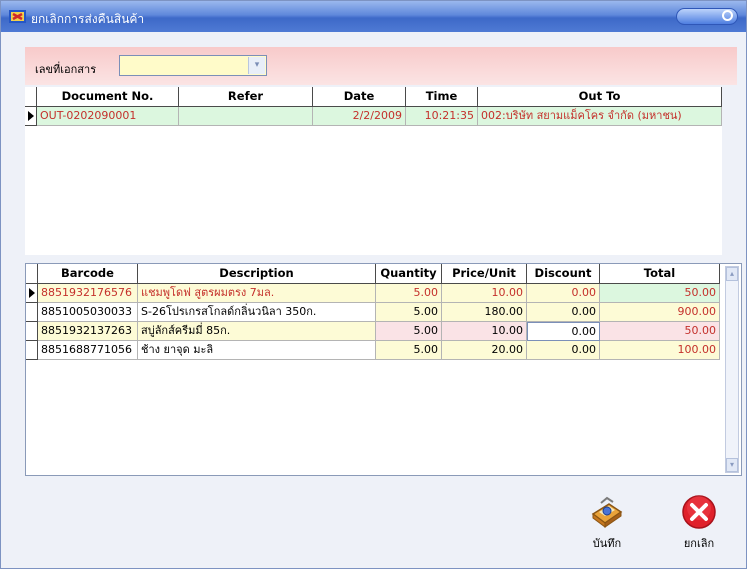 This screenshot has height=569, width=747. What do you see at coordinates (699, 512) in the screenshot?
I see `cancel-icon` at bounding box center [699, 512].